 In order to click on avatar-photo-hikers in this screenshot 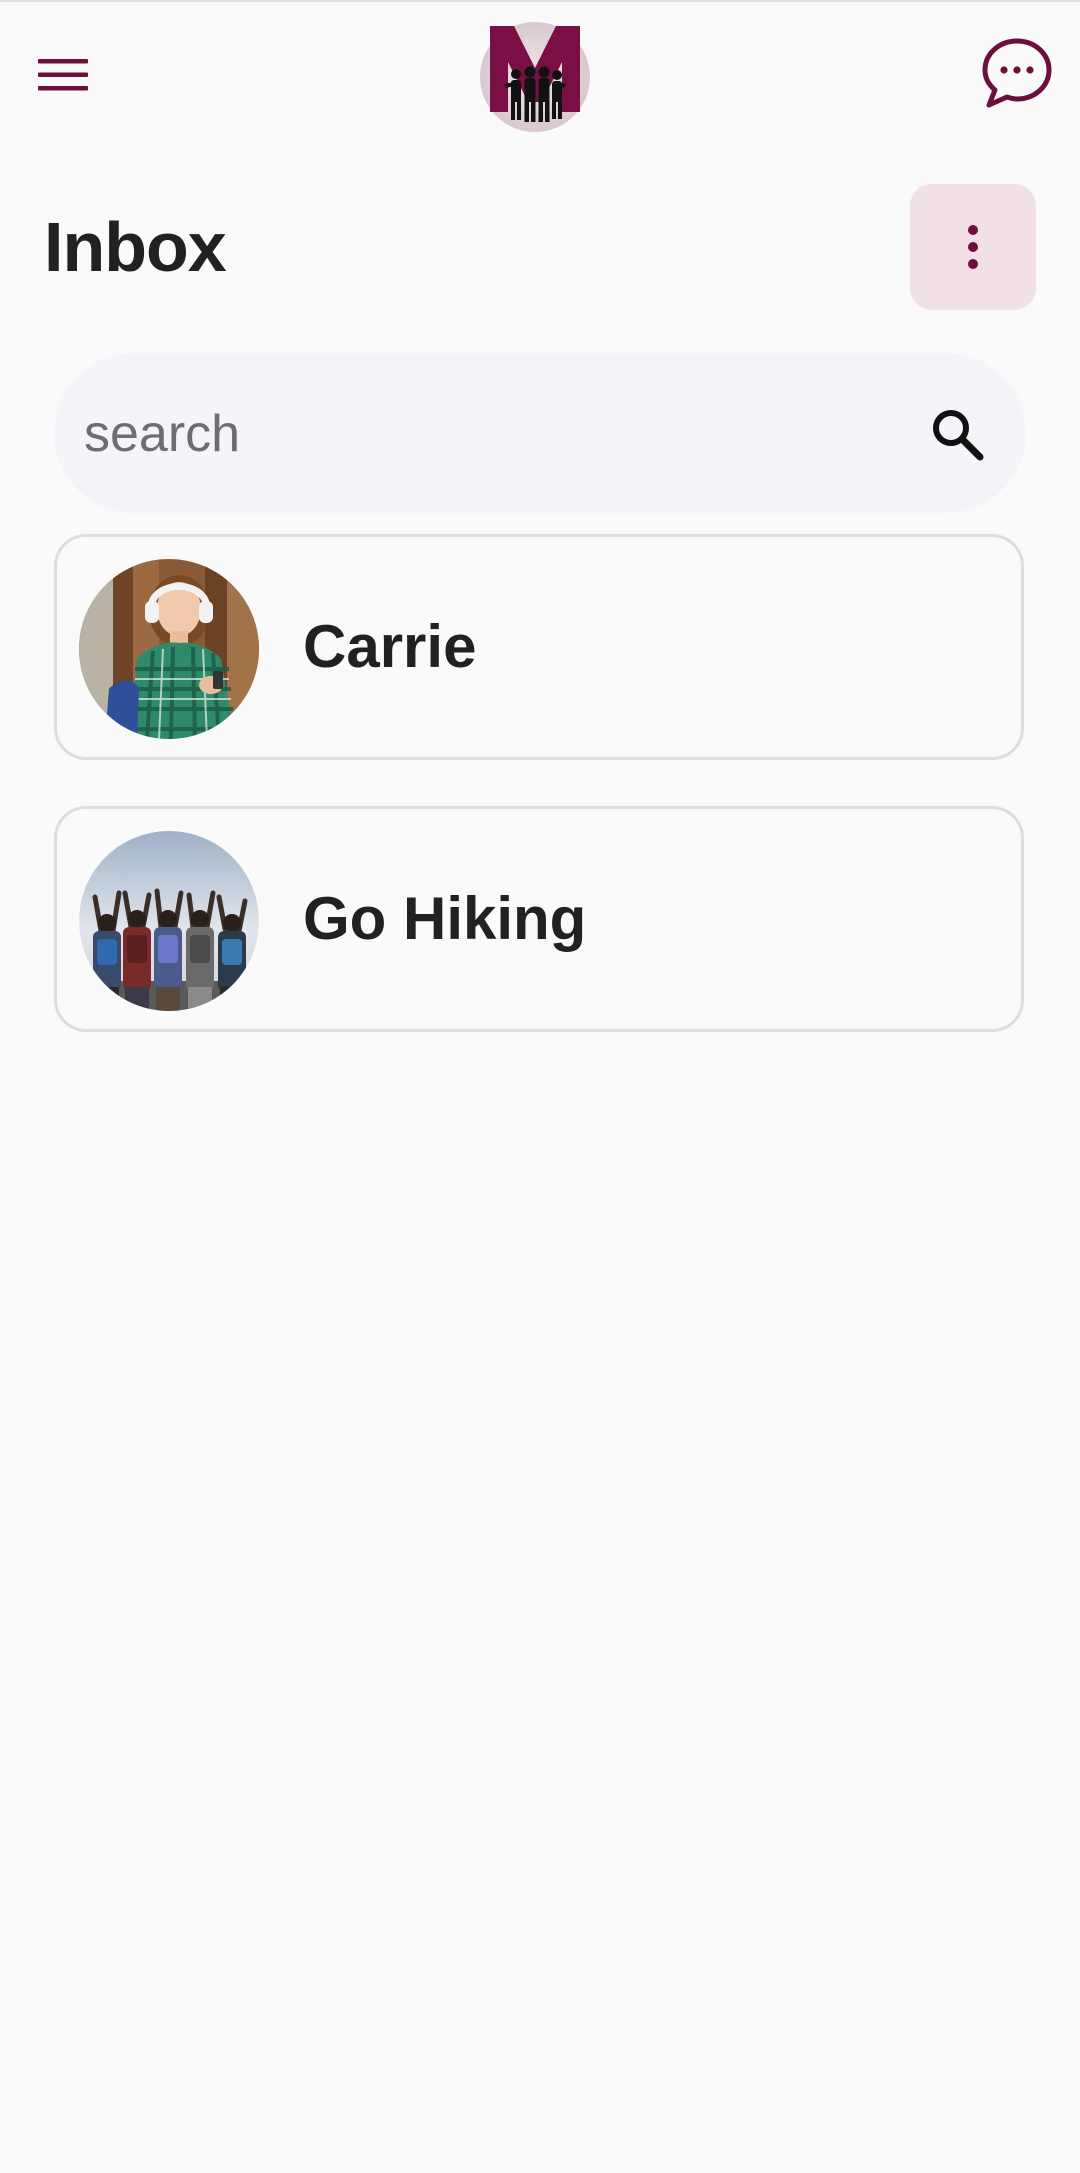, I will do `click(169, 921)`.